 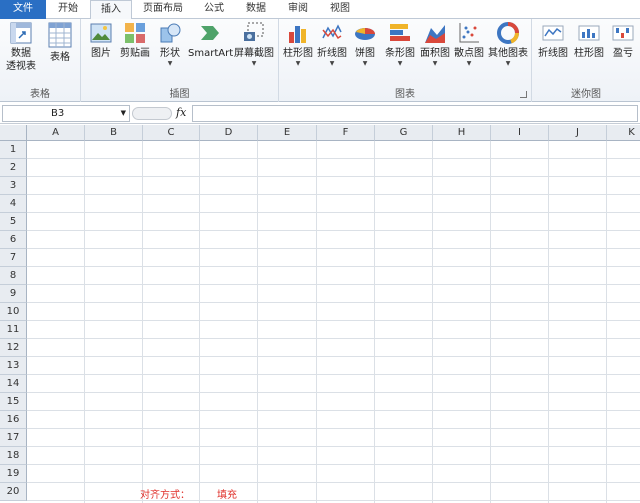 I want to click on pie-chart-label: 饼图, so click(x=365, y=53).